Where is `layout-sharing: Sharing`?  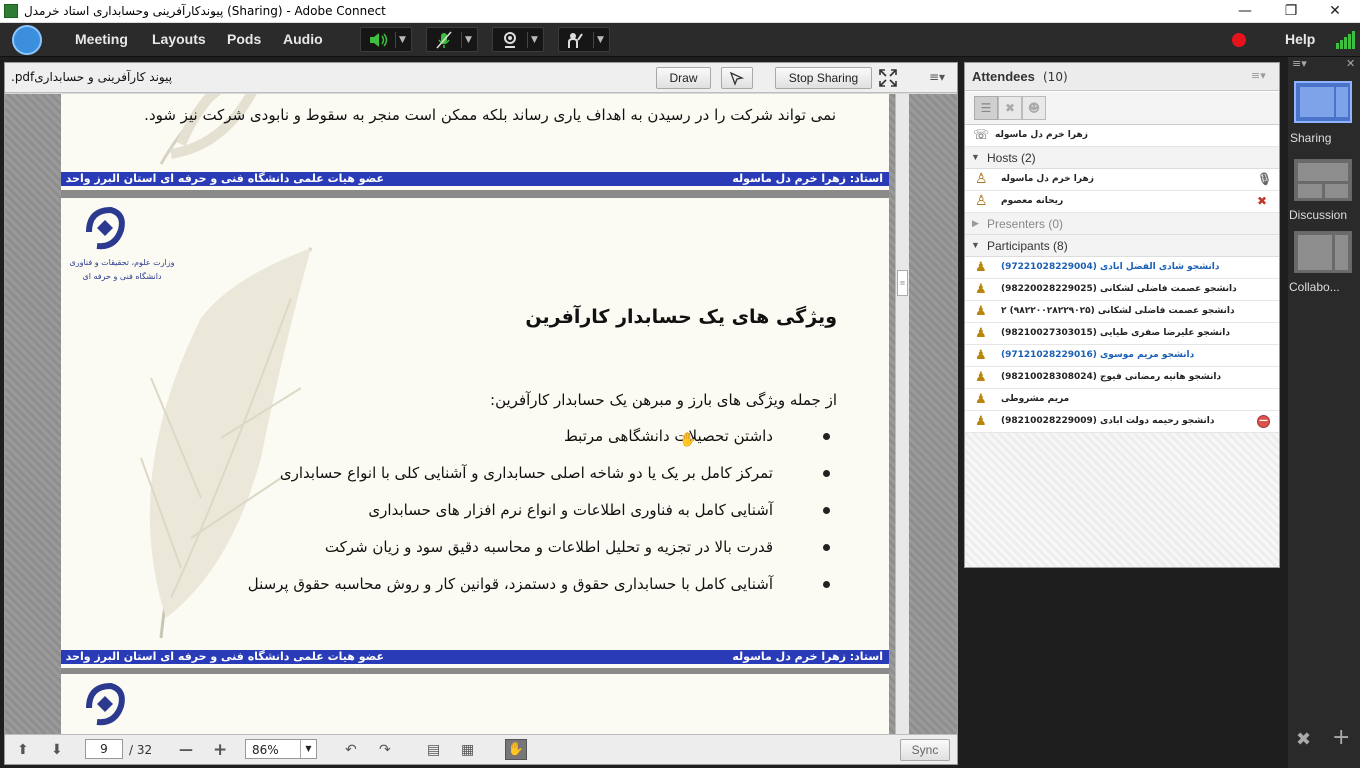 layout-sharing: Sharing is located at coordinates (1321, 113).